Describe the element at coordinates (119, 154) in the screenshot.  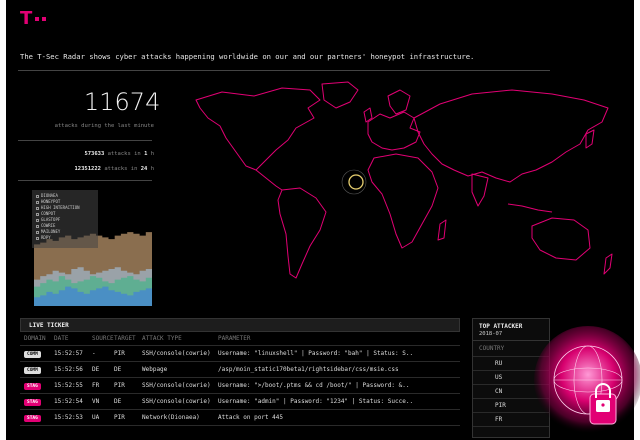
I see `attacks-1h: 573633 attacks in 1 h` at that location.